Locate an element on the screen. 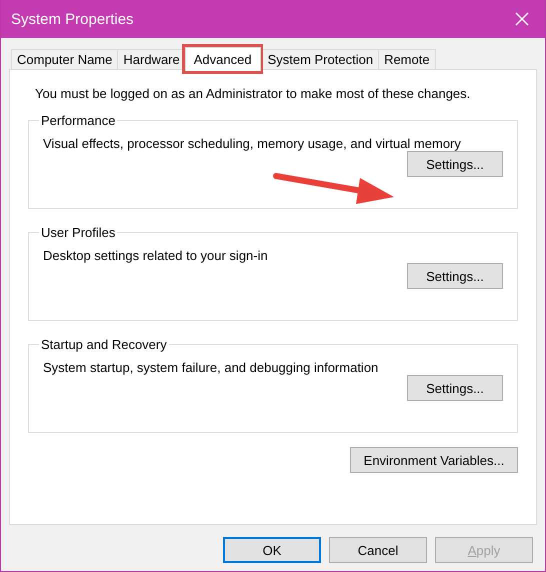 The width and height of the screenshot is (546, 572). tab: Computer Name is located at coordinates (64, 59).